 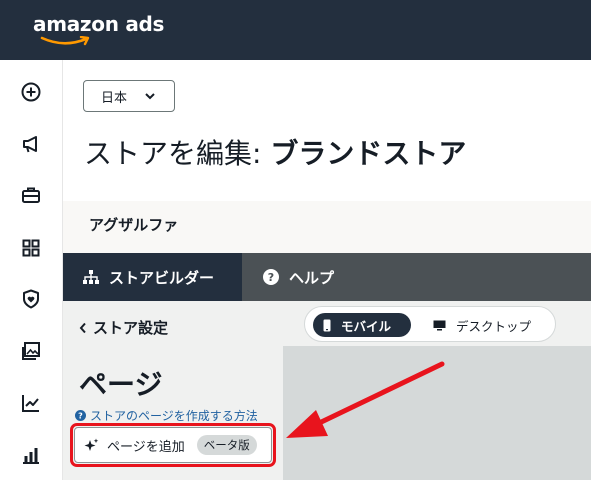 I want to click on amazon-smile-icon, so click(x=65, y=41).